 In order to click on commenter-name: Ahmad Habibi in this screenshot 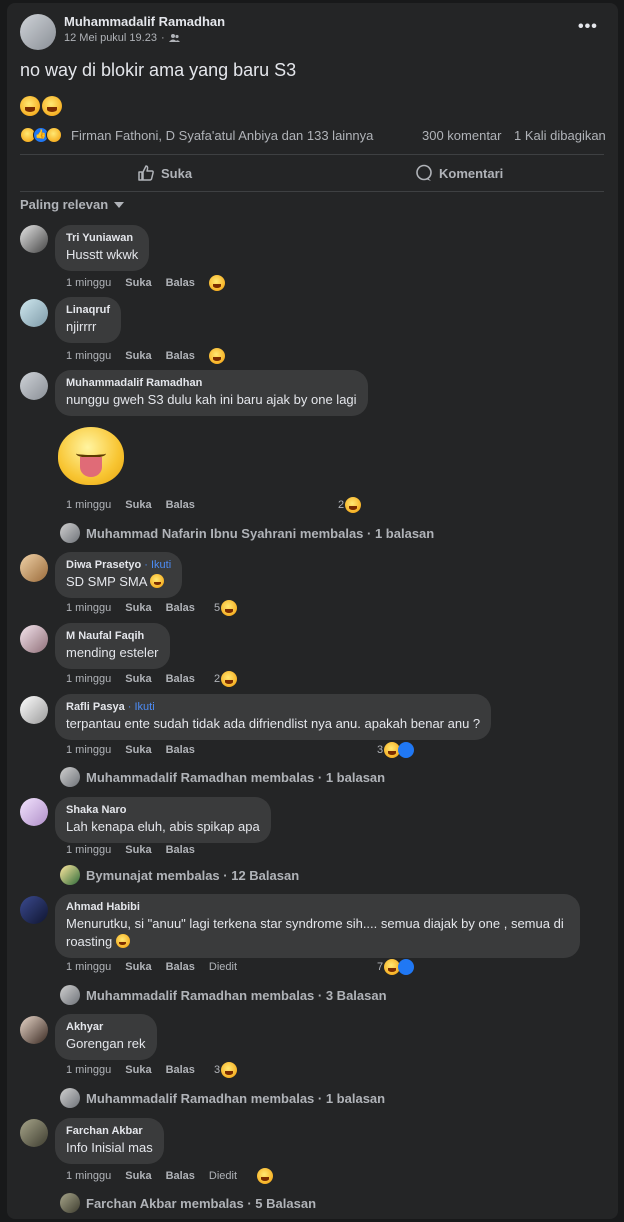, I will do `click(317, 907)`.